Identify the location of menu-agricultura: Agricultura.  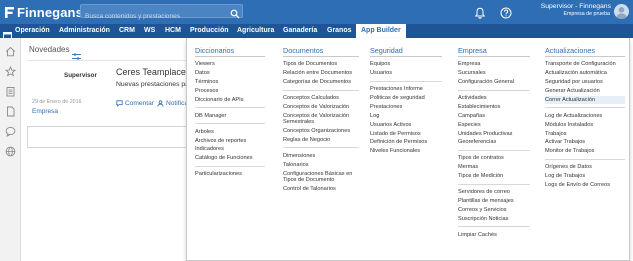
(255, 31).